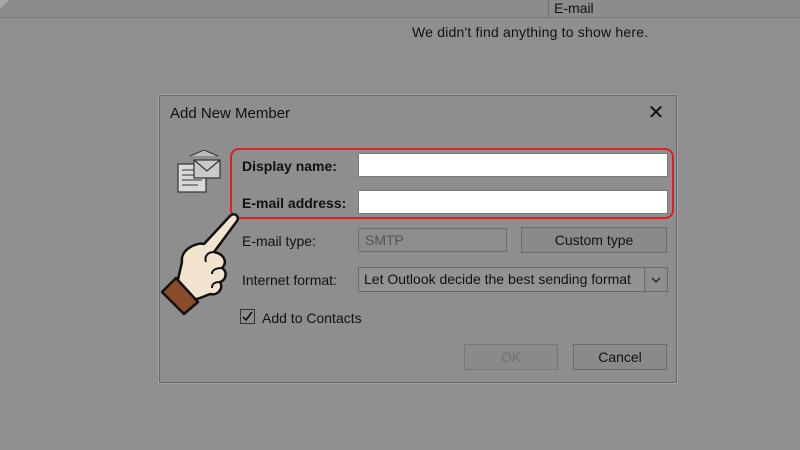 This screenshot has width=800, height=450. Describe the element at coordinates (655, 279) in the screenshot. I see `chevron-down-icon` at that location.